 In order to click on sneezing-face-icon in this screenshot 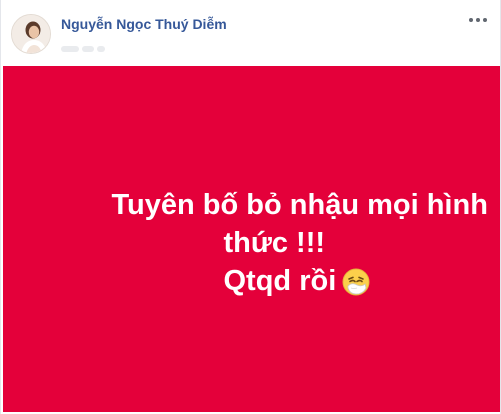, I will do `click(356, 282)`.